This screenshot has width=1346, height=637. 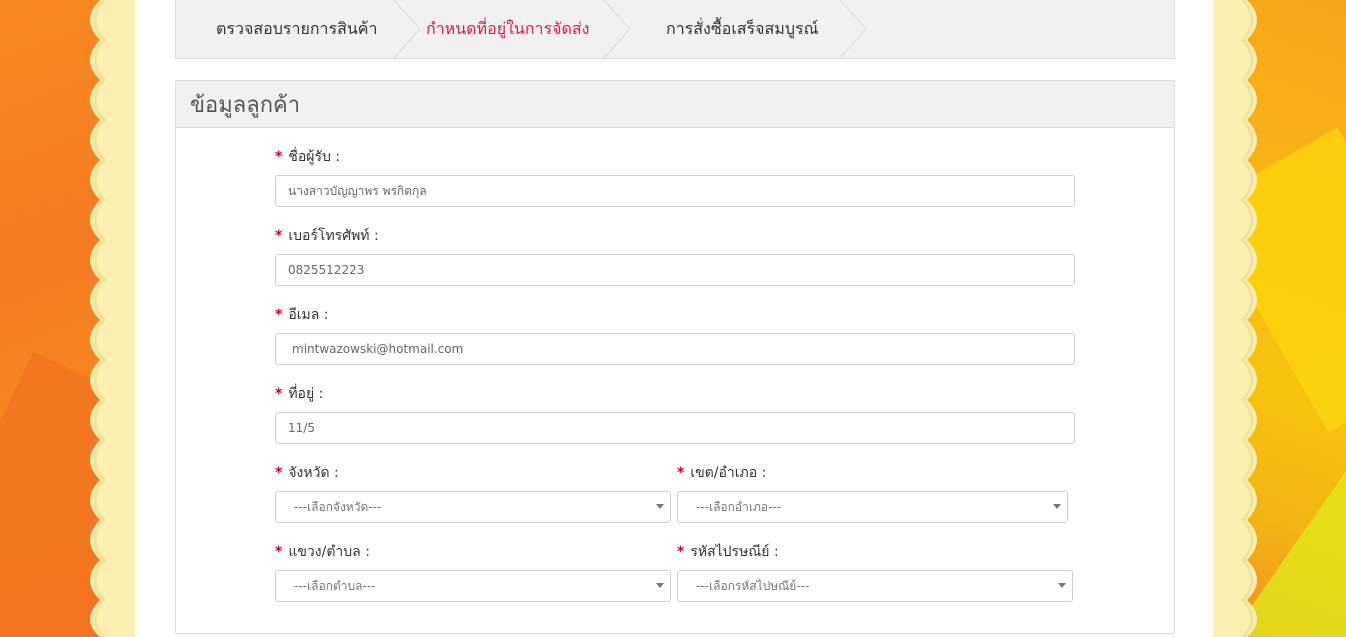 I want to click on step-review-items-label: ตรวจสอบรายการสินค้า, so click(x=297, y=28).